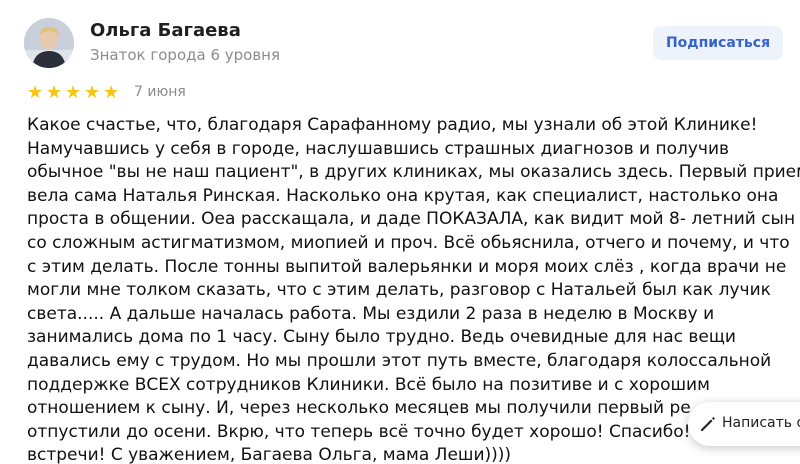 Image resolution: width=800 pixels, height=464 pixels. Describe the element at coordinates (708, 424) in the screenshot. I see `pencil-icon` at that location.